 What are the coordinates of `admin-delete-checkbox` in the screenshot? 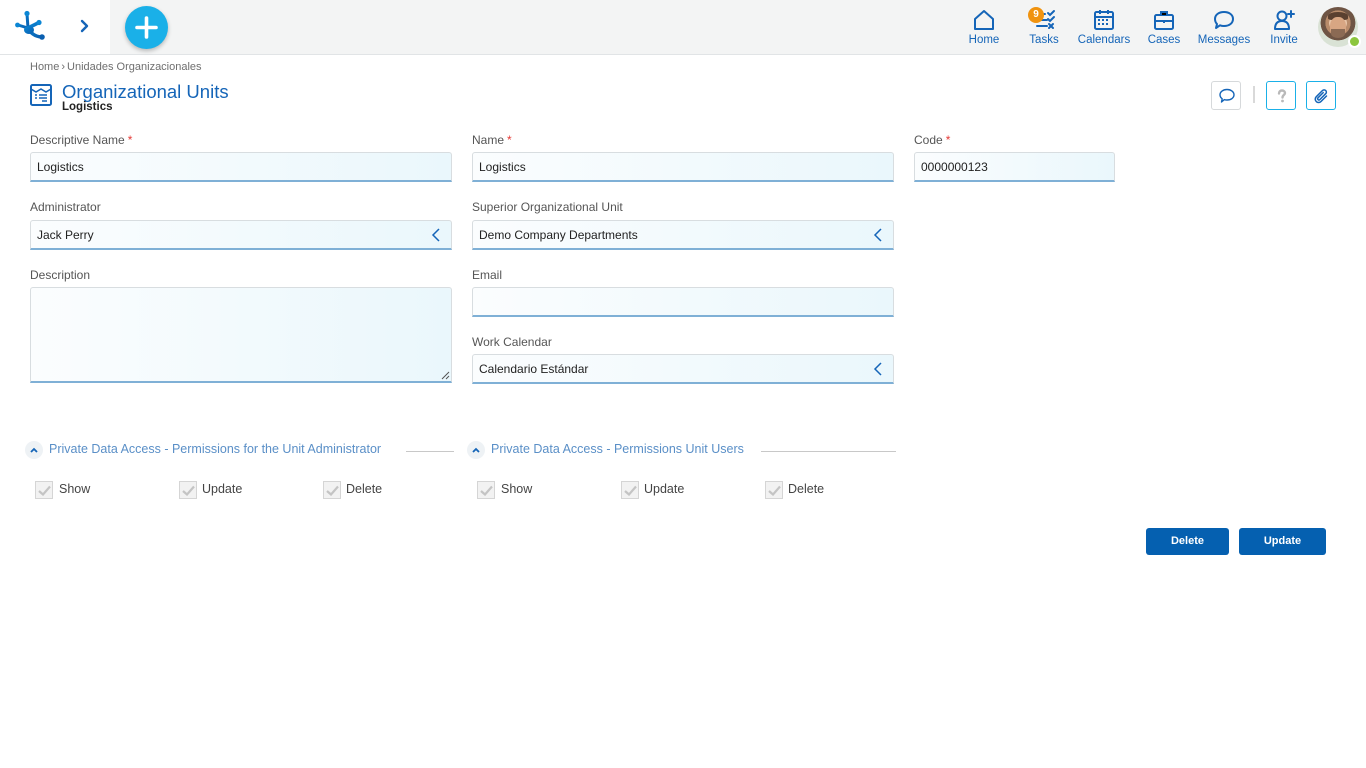 It's located at (332, 490).